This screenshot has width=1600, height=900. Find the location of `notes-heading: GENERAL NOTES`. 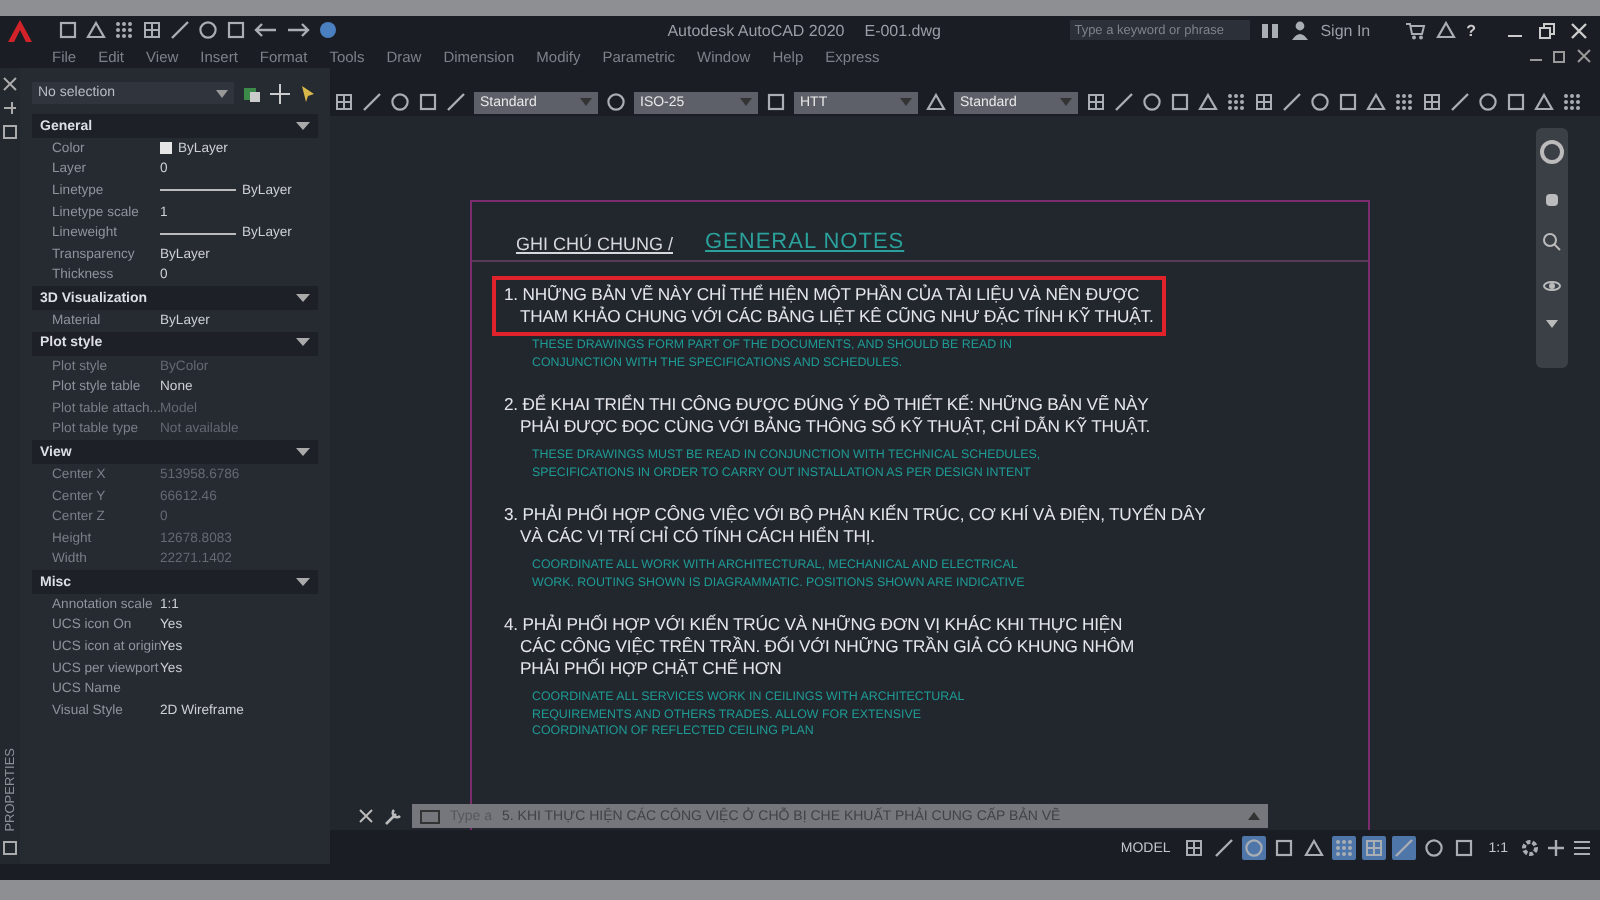

notes-heading: GENERAL NOTES is located at coordinates (805, 242).